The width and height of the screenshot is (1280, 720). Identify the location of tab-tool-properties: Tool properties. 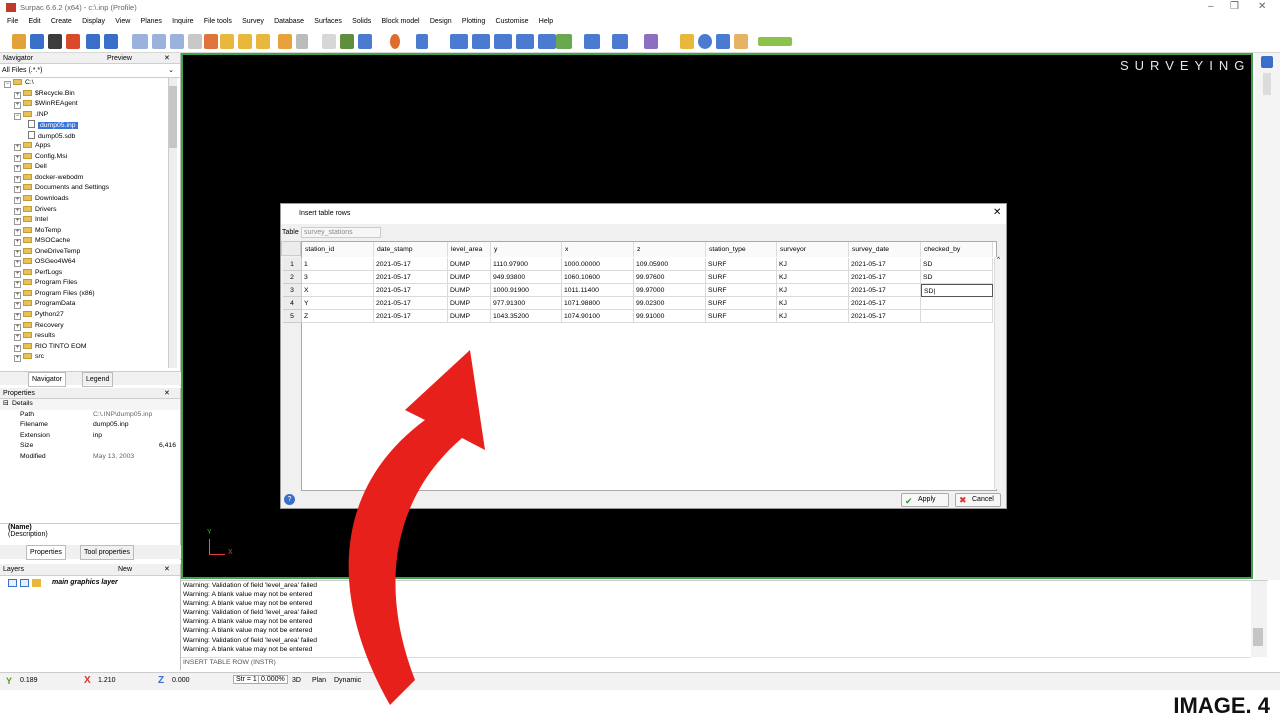
(107, 552).